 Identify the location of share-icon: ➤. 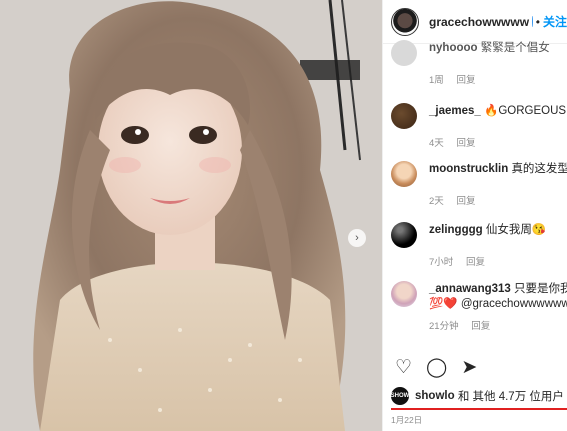
(469, 368).